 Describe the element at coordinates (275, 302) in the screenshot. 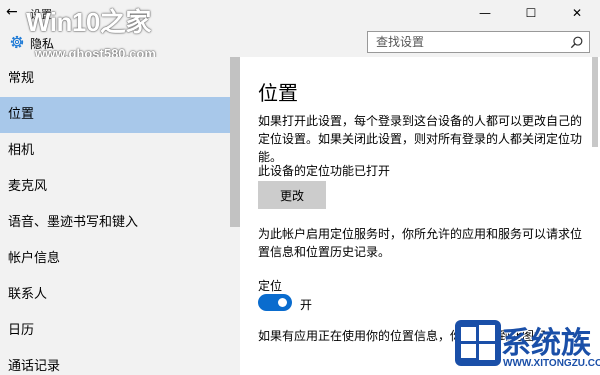

I see `location-toggle` at that location.